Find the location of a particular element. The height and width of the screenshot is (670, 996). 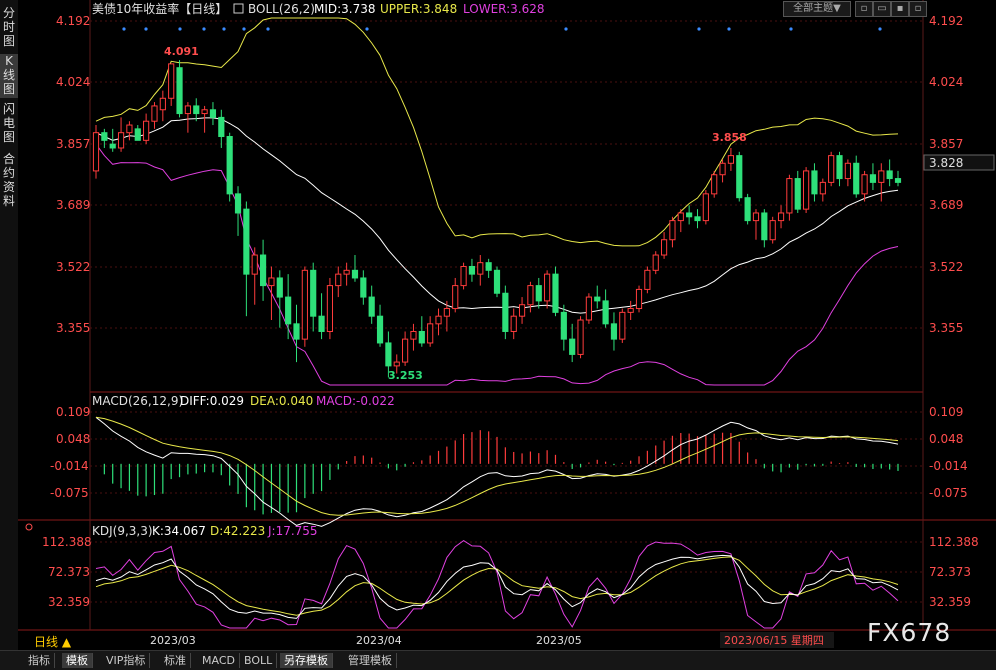

theme-select: 全部主题▼ is located at coordinates (817, 9).